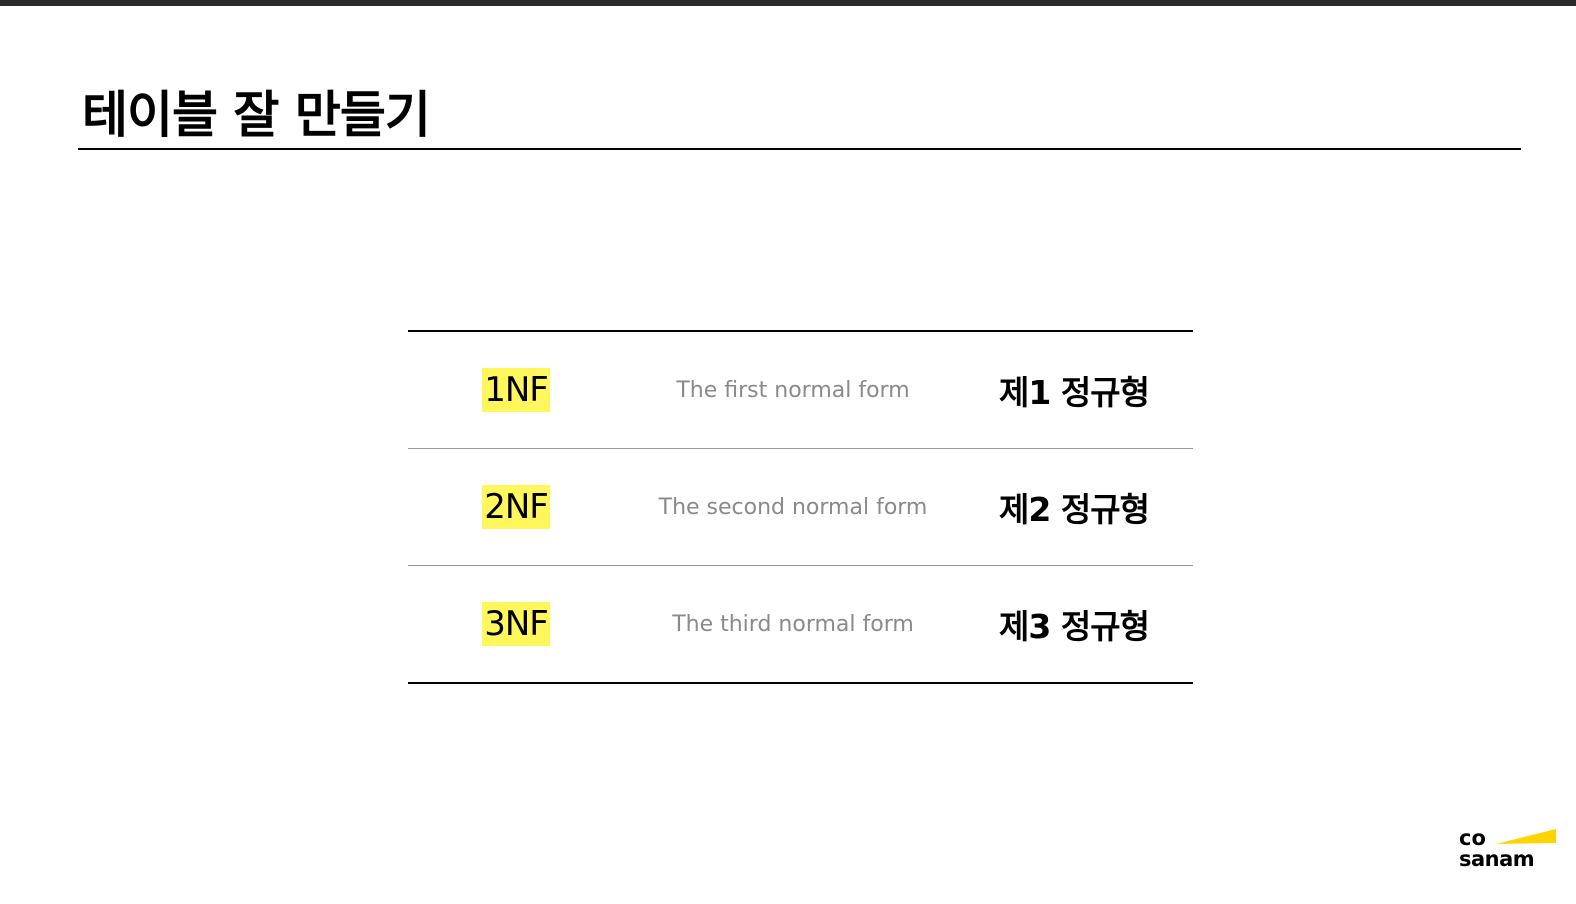  What do you see at coordinates (1074, 626) in the screenshot?
I see `nf-korean-name: 제3 정규형` at bounding box center [1074, 626].